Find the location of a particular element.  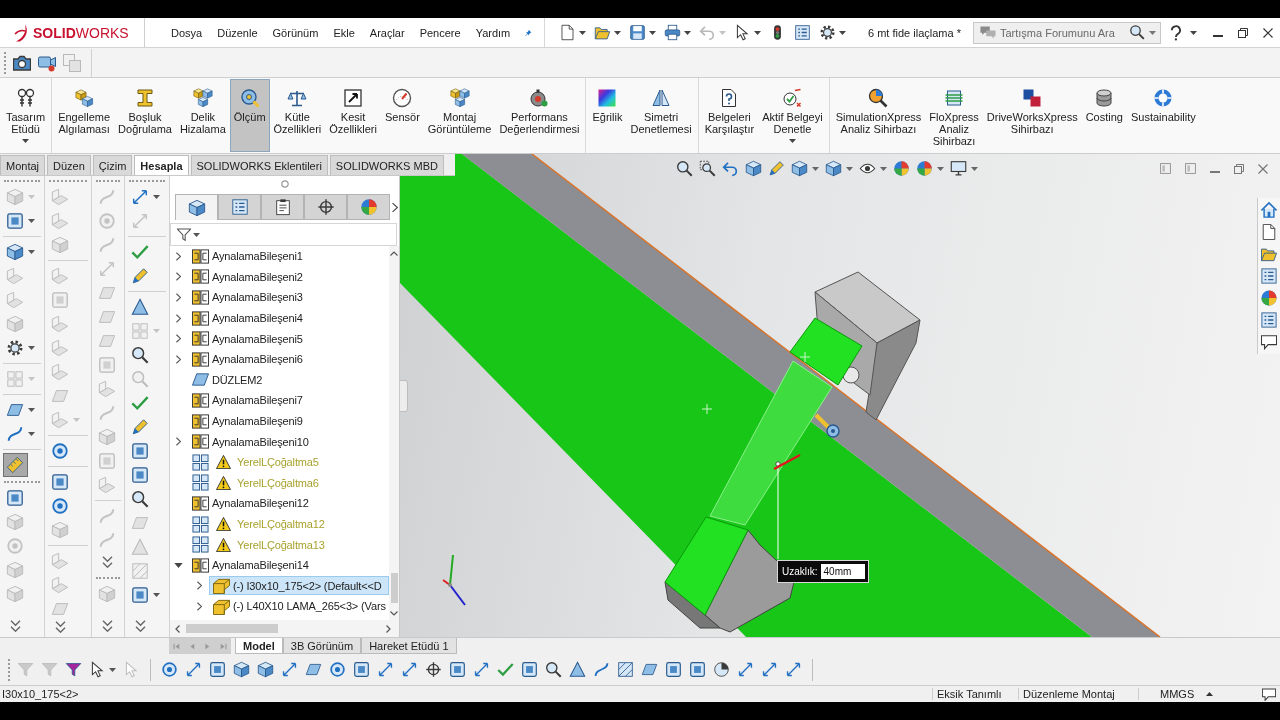

curve-icon is located at coordinates (15, 434).